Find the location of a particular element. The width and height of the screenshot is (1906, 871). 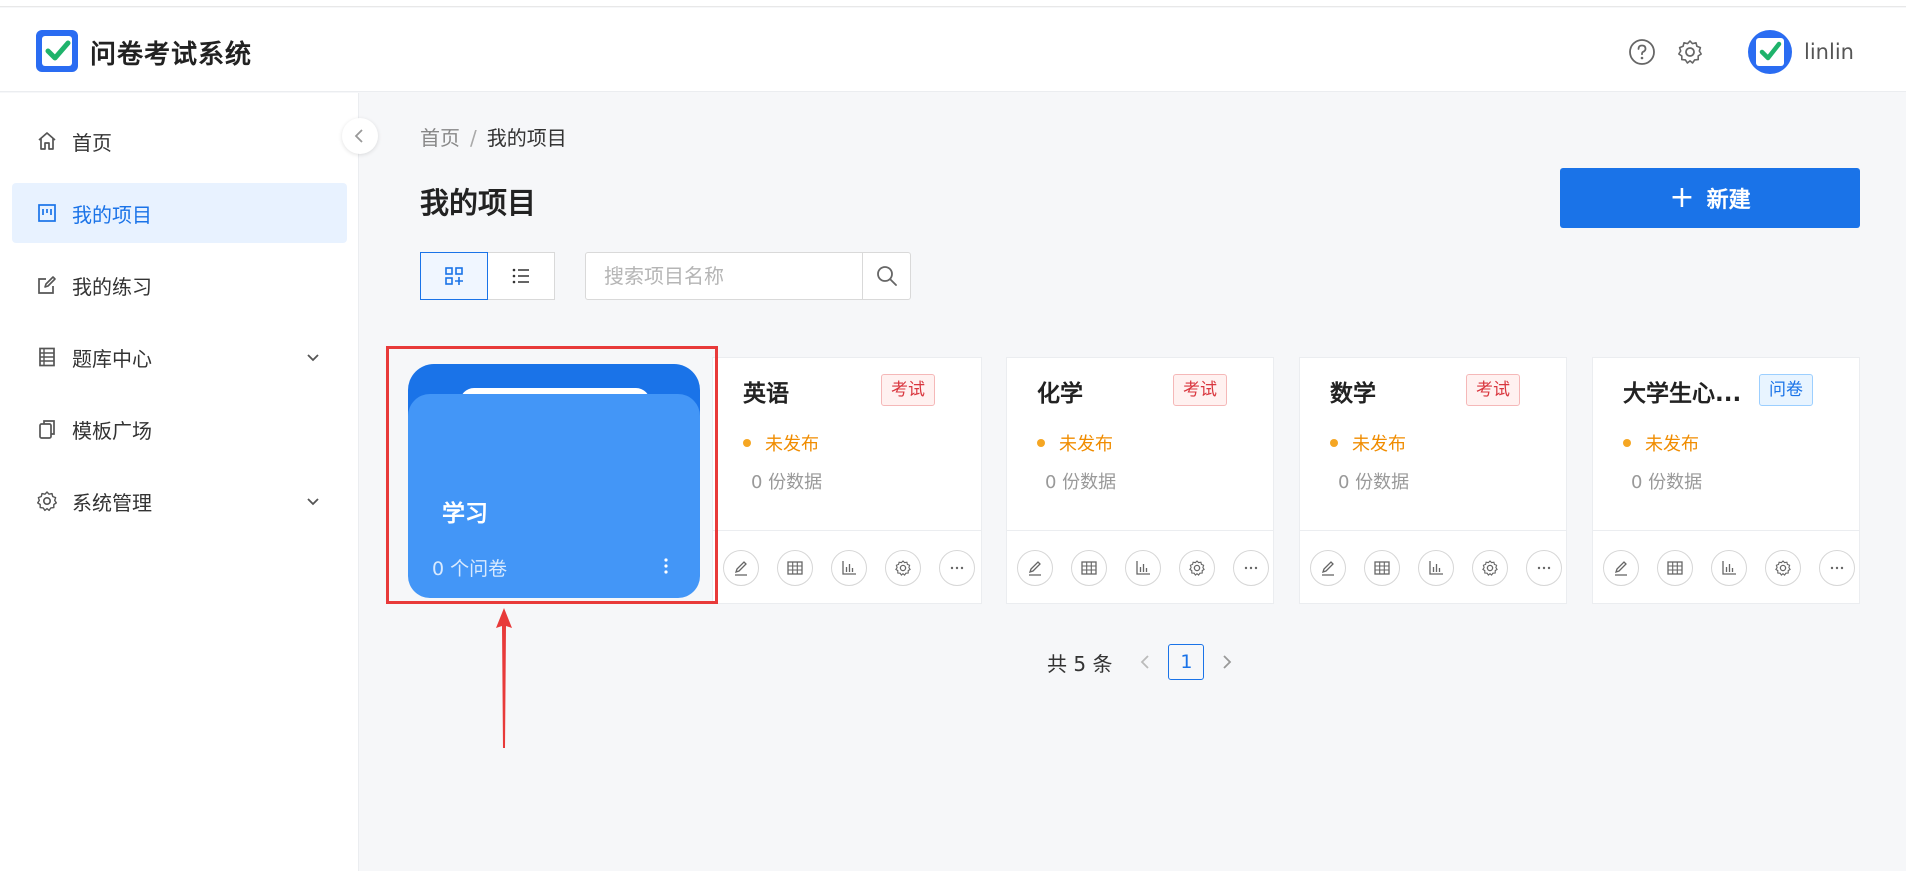

grid-view-button is located at coordinates (454, 276).